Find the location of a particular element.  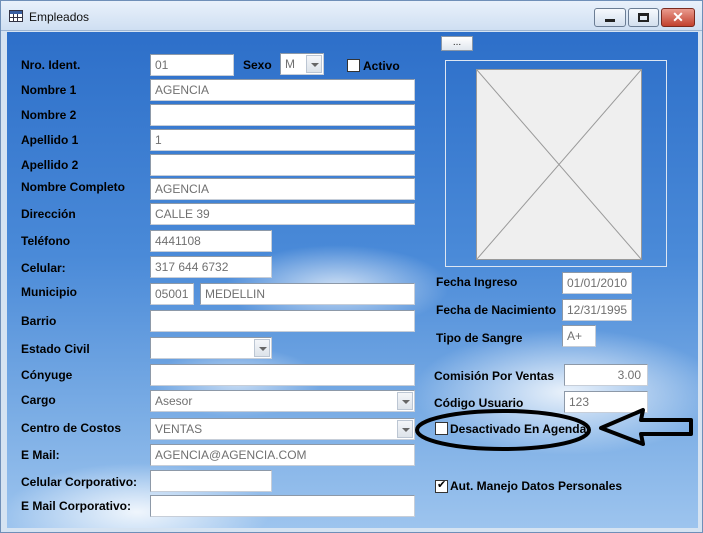

maximize-icon is located at coordinates (643, 17).